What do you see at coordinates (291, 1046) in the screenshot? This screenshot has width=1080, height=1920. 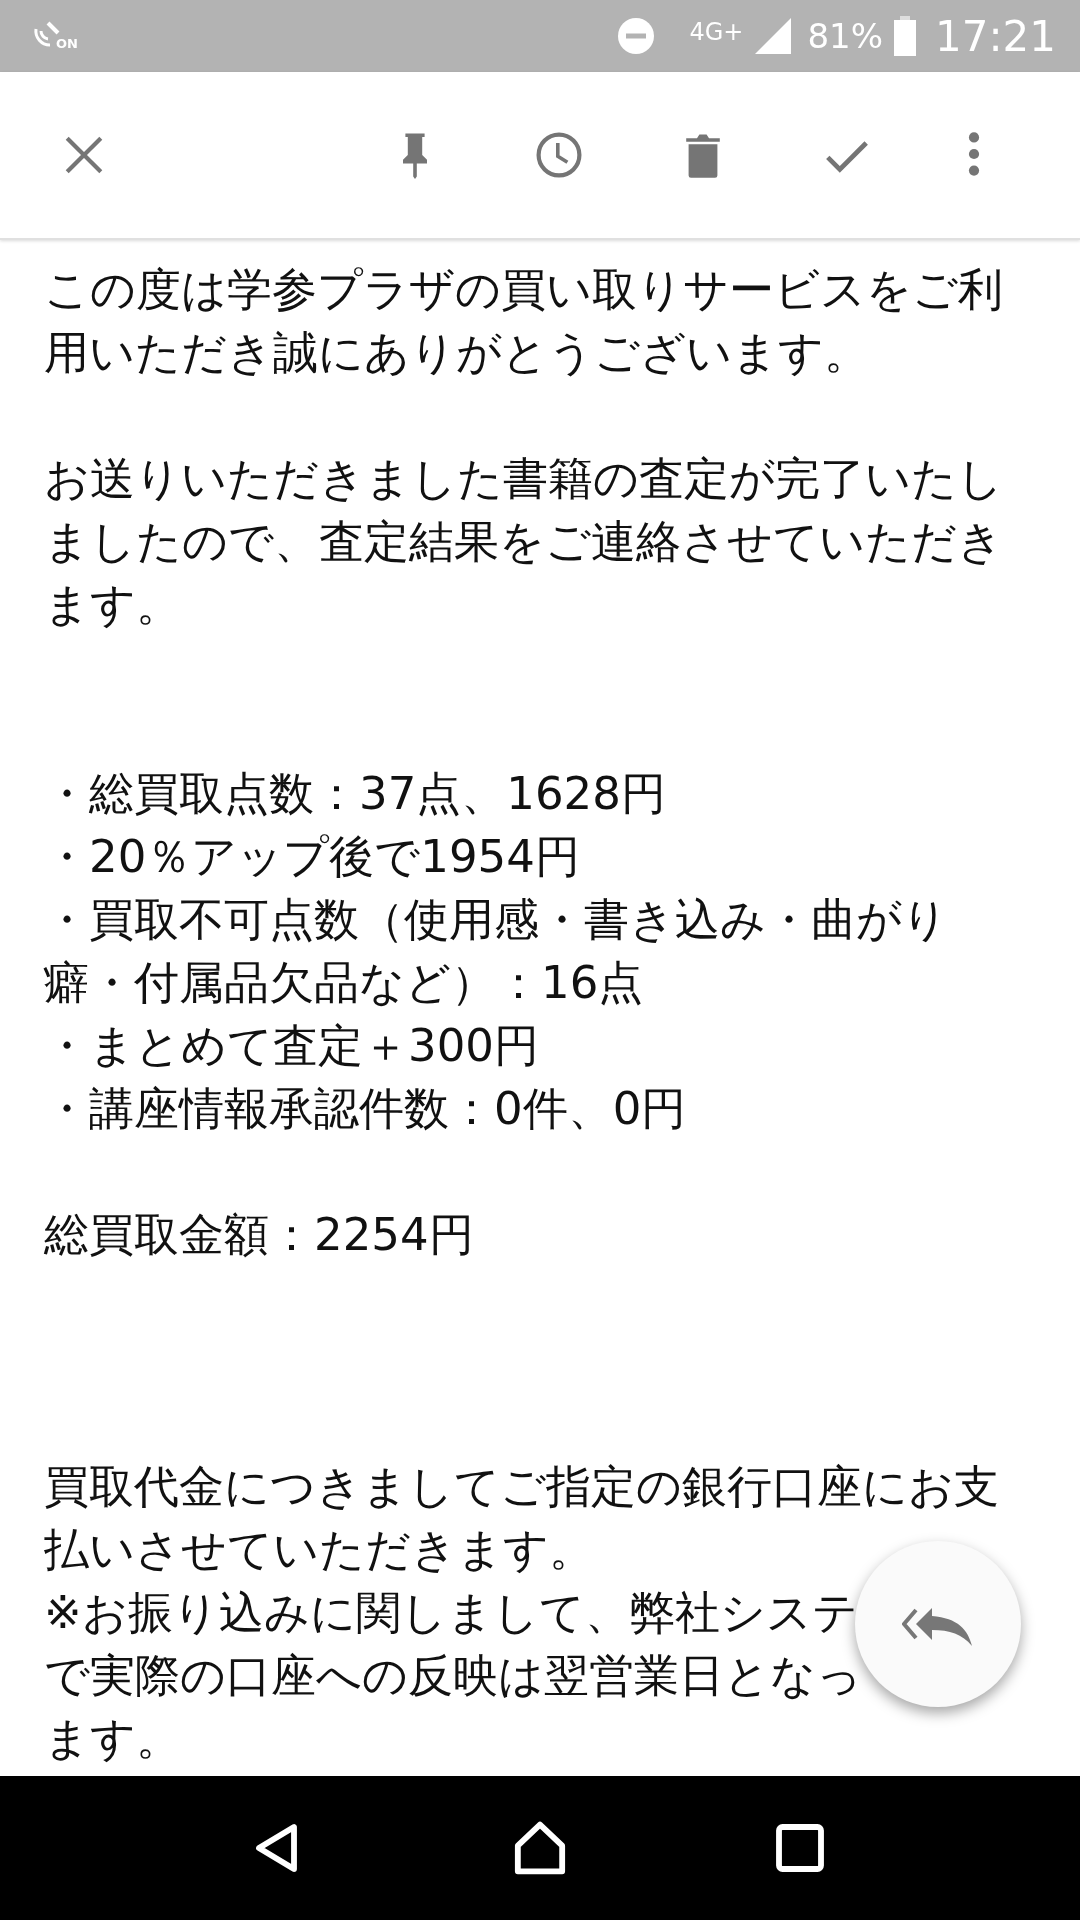 I see `list-item: ・まとめて査定＋300円` at bounding box center [291, 1046].